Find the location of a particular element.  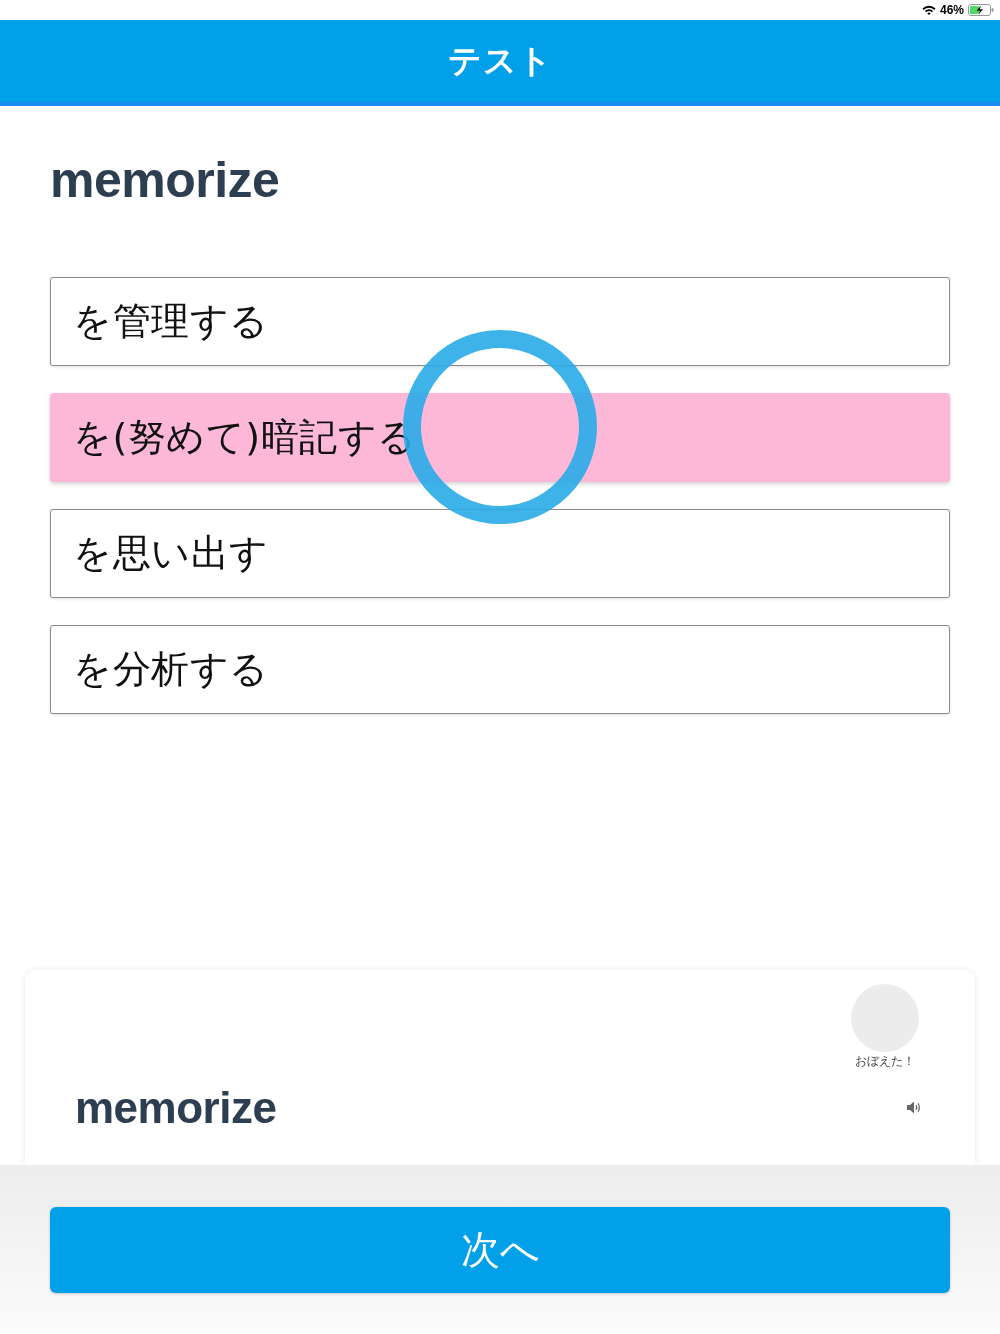

battery-charging-icon is located at coordinates (981, 10).